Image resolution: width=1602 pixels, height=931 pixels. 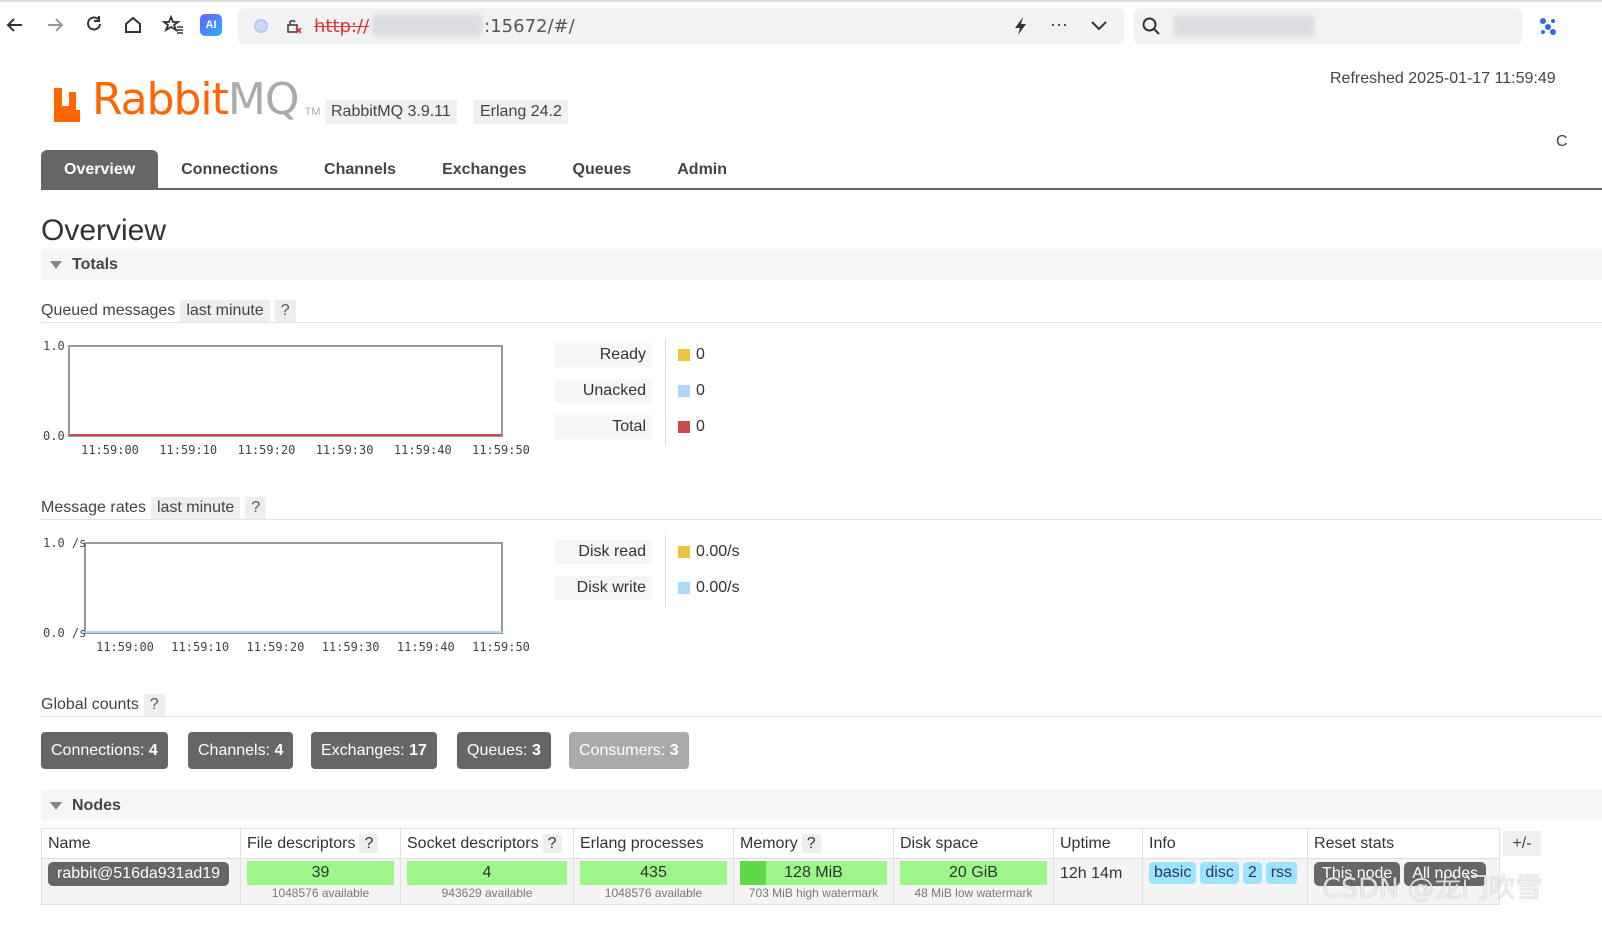 I want to click on cell-socket-descriptors: 4 943629 available, so click(x=487, y=881).